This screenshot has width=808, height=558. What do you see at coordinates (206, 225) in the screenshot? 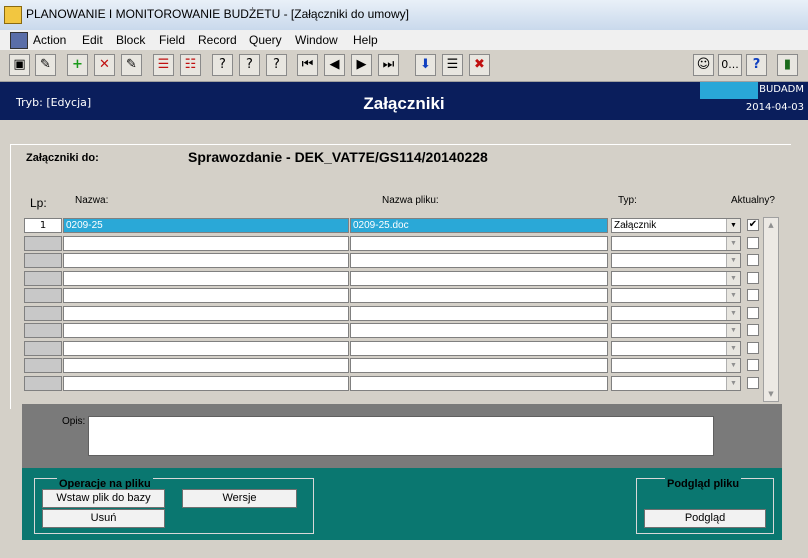
I see `row-nazwa-field: 0209-25` at bounding box center [206, 225].